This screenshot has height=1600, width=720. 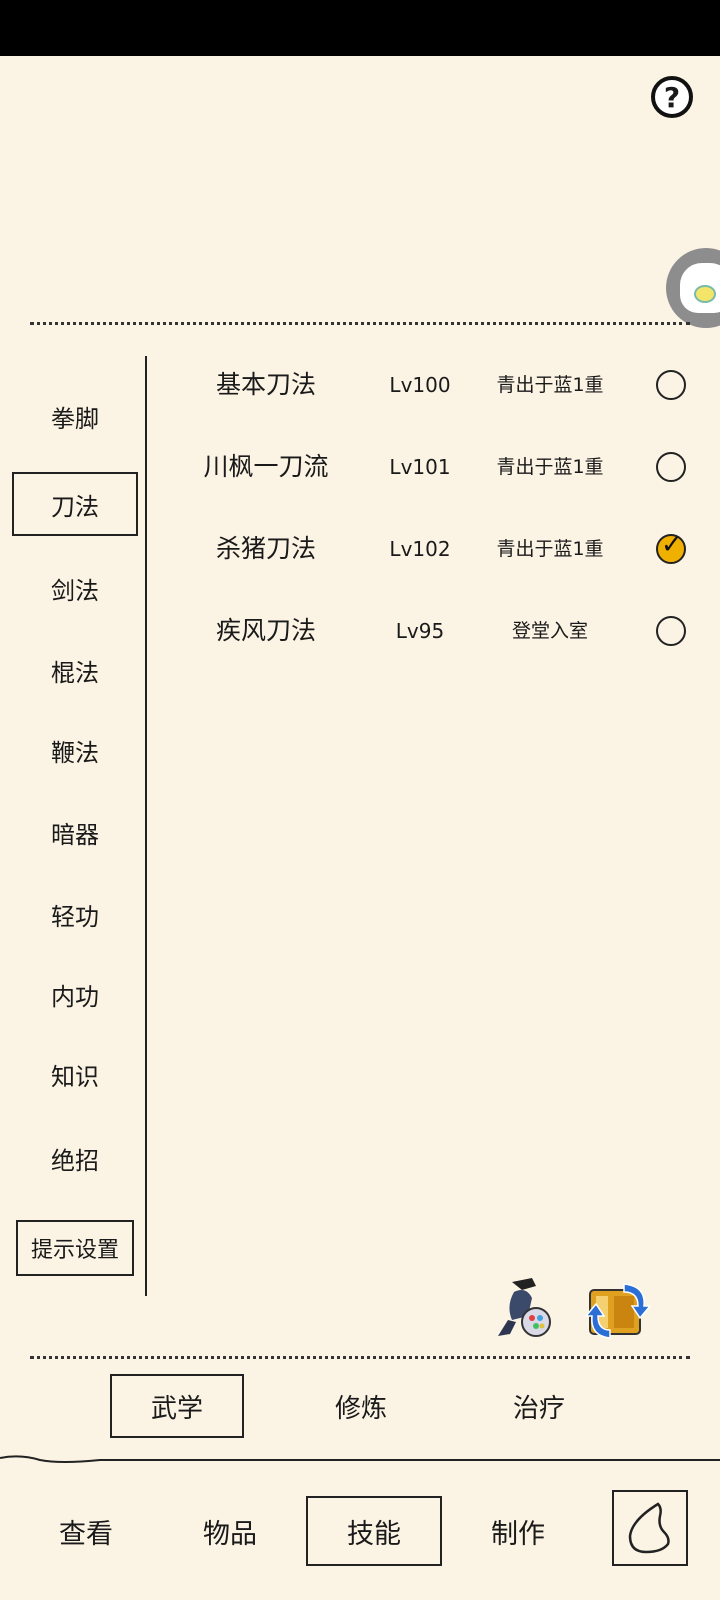 I want to click on category-jianfa: 剑法, so click(x=75, y=588).